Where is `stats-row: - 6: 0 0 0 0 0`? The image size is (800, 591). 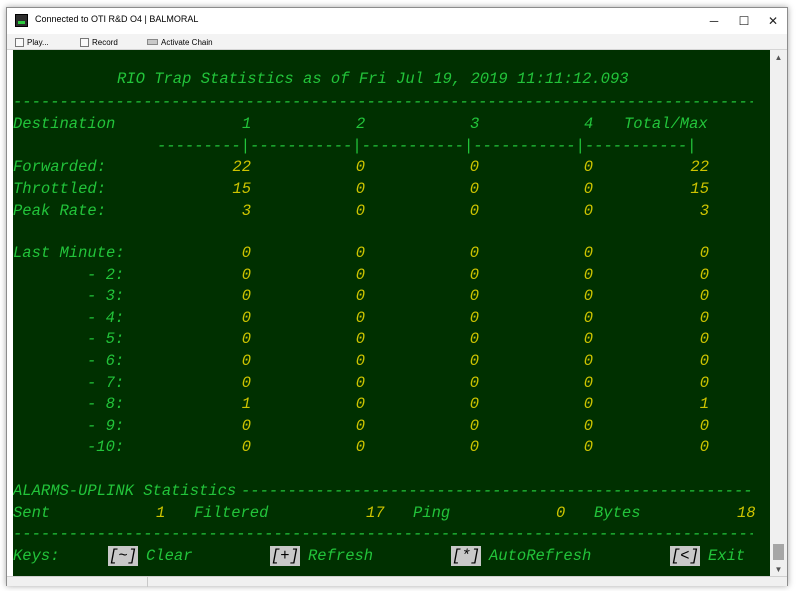 stats-row: - 6: 0 0 0 0 0 is located at coordinates (391, 361).